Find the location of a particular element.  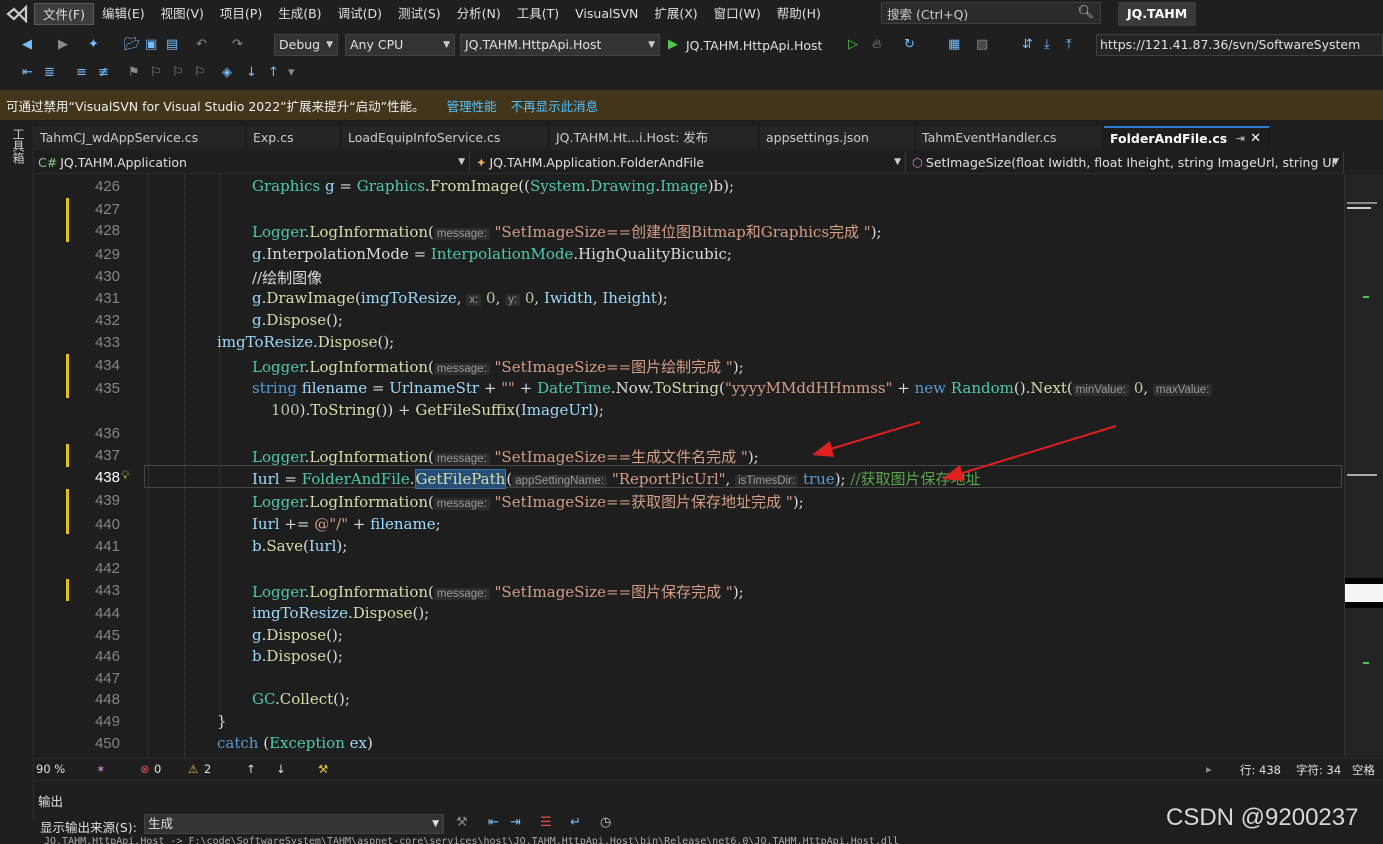

menu-file: 文件(F) is located at coordinates (64, 14).